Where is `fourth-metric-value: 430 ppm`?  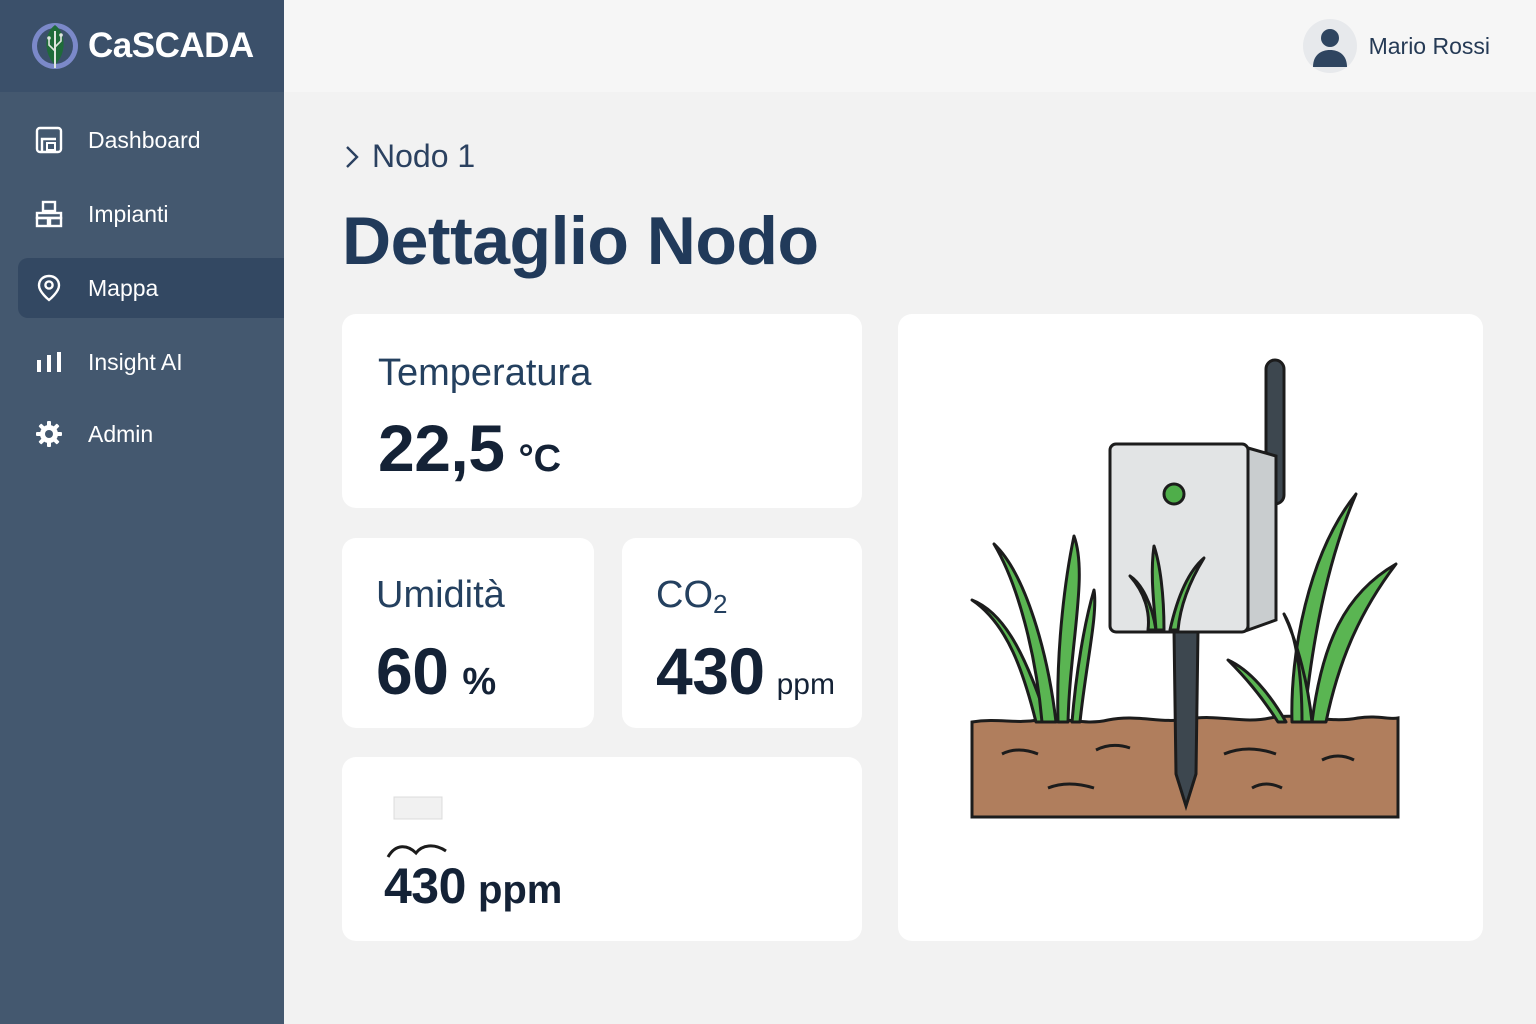
fourth-metric-value: 430 ppm is located at coordinates (473, 886).